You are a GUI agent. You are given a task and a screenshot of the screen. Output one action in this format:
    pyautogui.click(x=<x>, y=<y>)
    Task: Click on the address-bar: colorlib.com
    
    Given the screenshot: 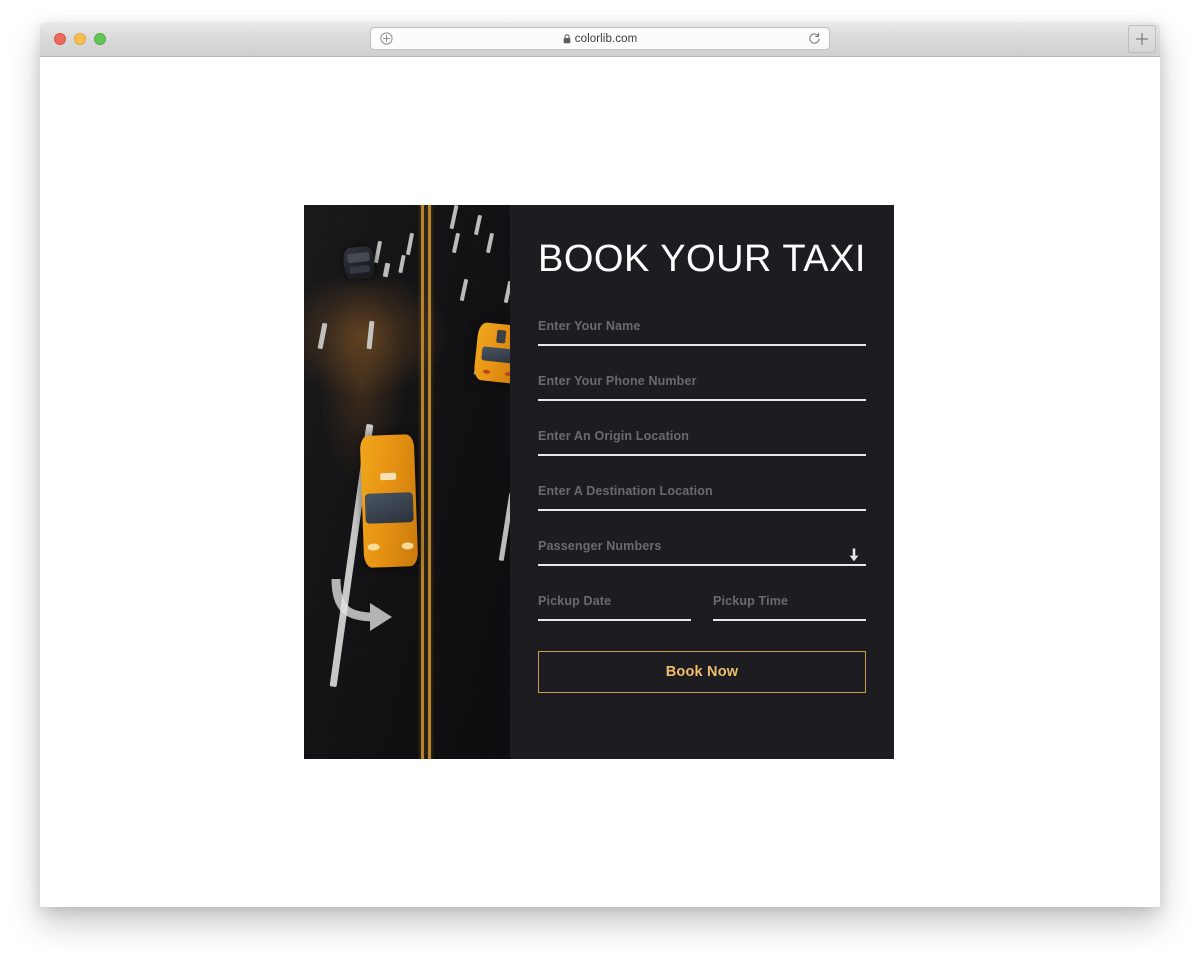 What is the action you would take?
    pyautogui.click(x=600, y=38)
    